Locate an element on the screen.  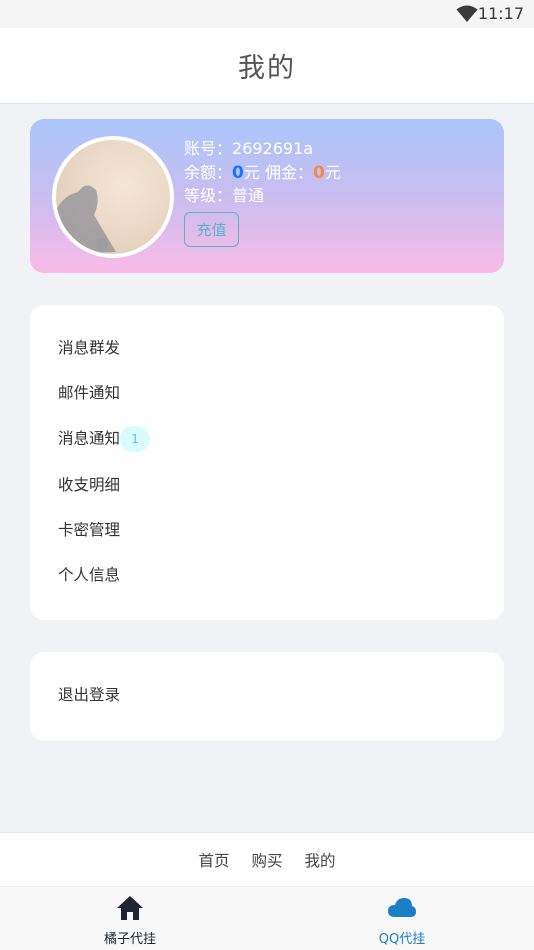
menu-item-message-notify: 消息通知 1 is located at coordinates (104, 439).